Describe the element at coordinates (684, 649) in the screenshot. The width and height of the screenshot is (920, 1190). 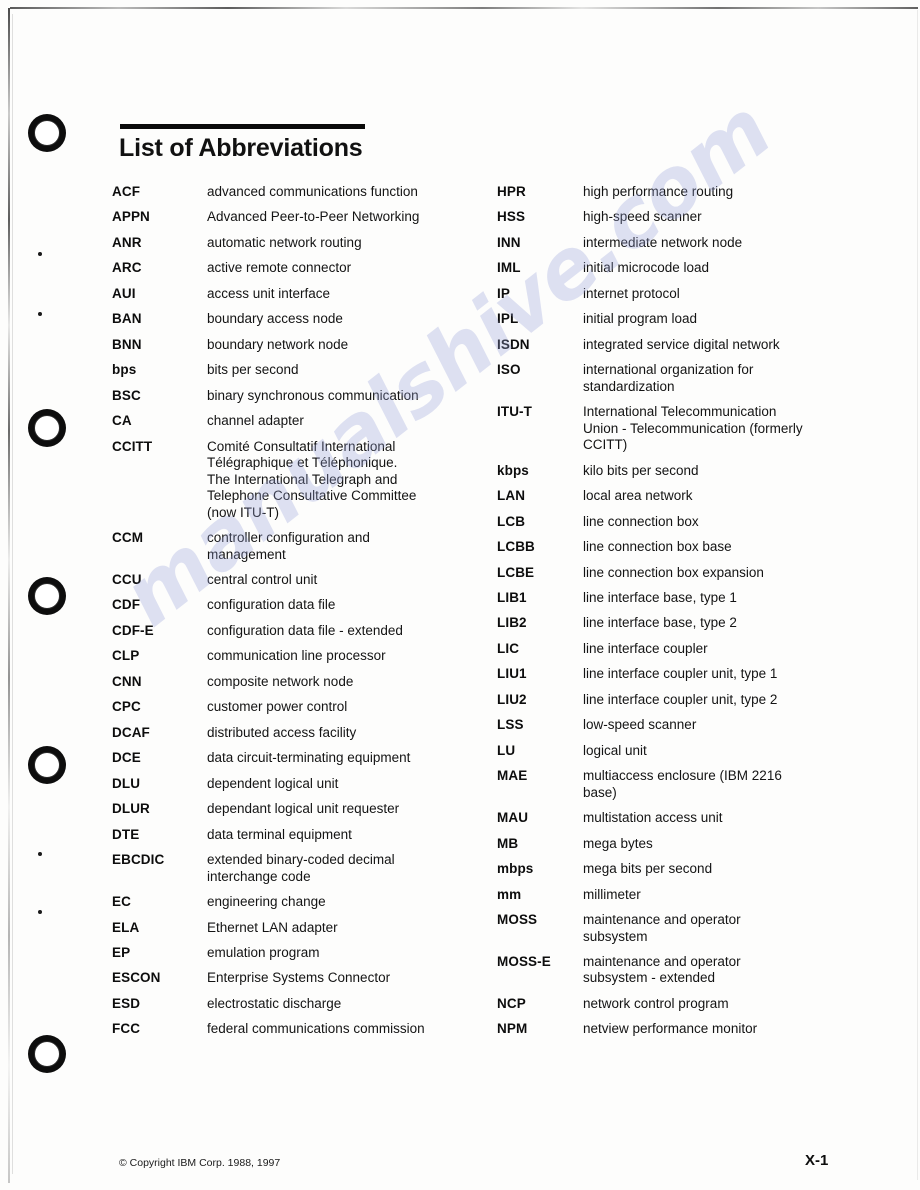
I see `abbreviation-entry: LIC line interface coupler` at that location.